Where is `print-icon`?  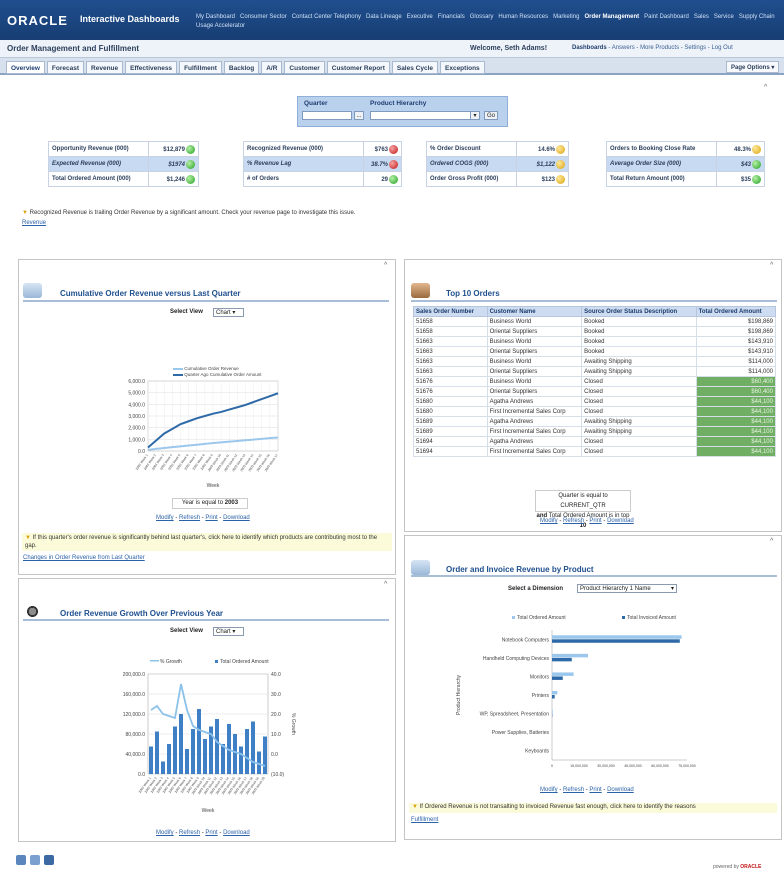 print-icon is located at coordinates (35, 860).